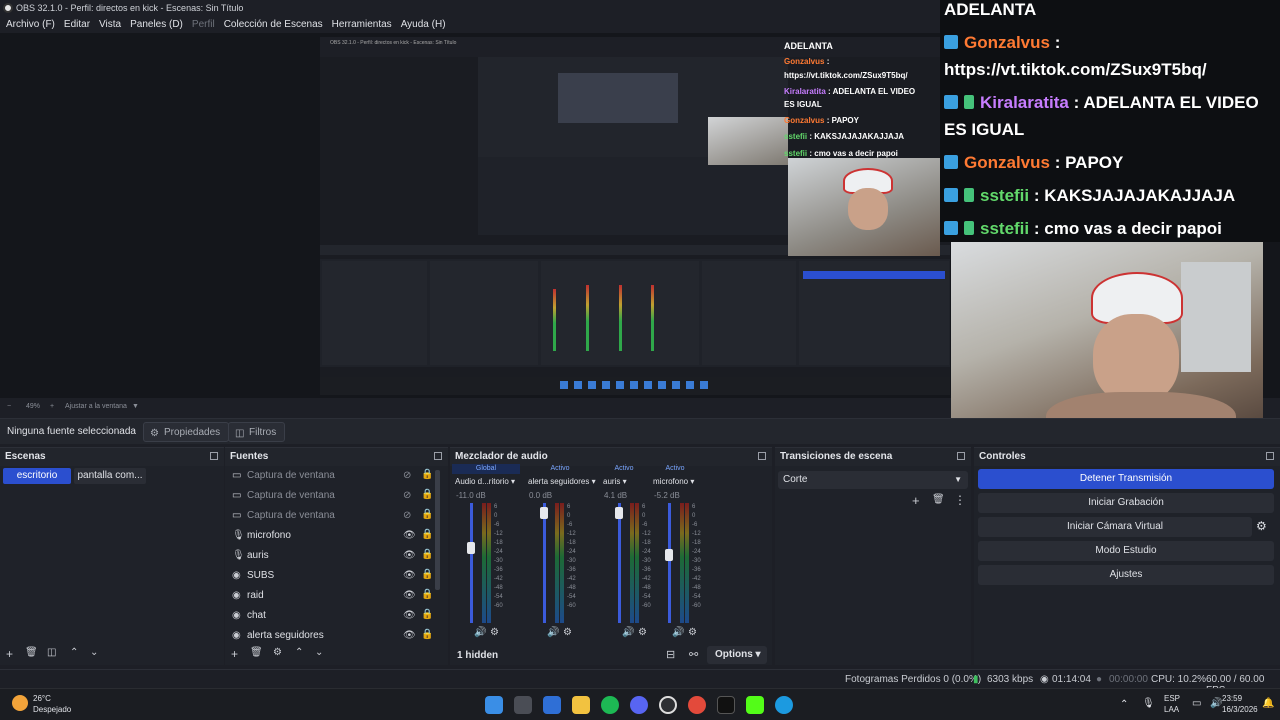 This screenshot has width=1280, height=720. What do you see at coordinates (916, 500) in the screenshot?
I see `add-transition-icon: +` at bounding box center [916, 500].